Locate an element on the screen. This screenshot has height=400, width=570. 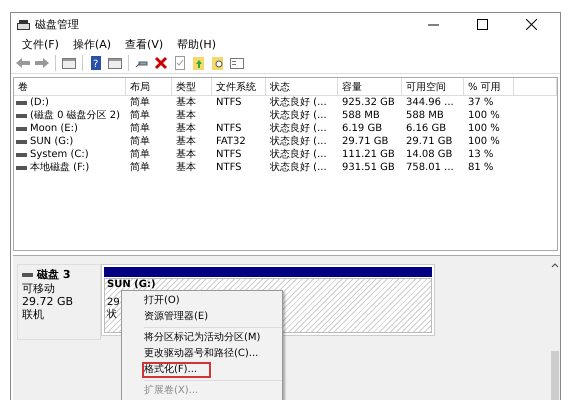
window-title: 磁盘管理 is located at coordinates (57, 24).